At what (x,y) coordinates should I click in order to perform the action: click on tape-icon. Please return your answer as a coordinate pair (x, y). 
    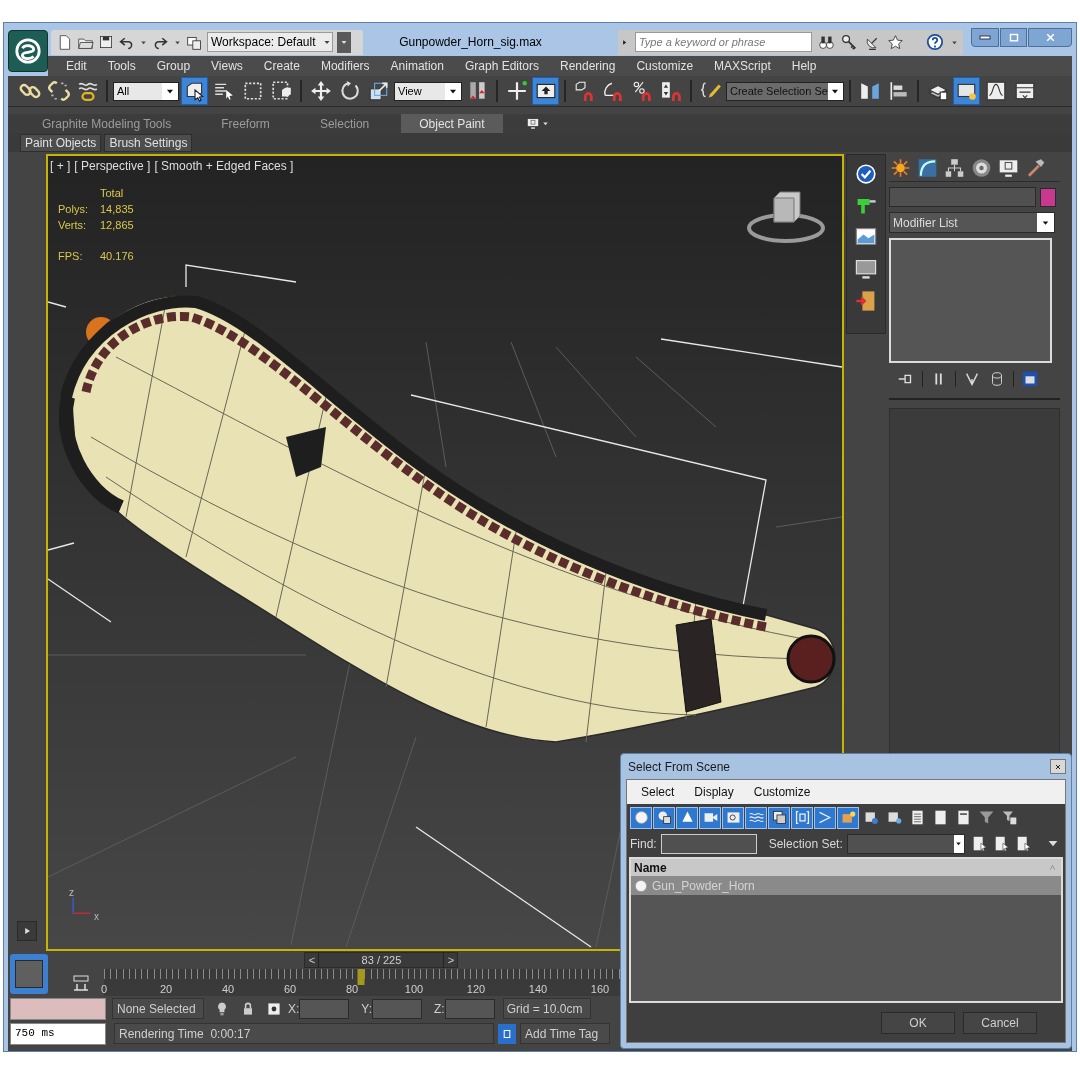
    Looking at the image, I should click on (733, 817).